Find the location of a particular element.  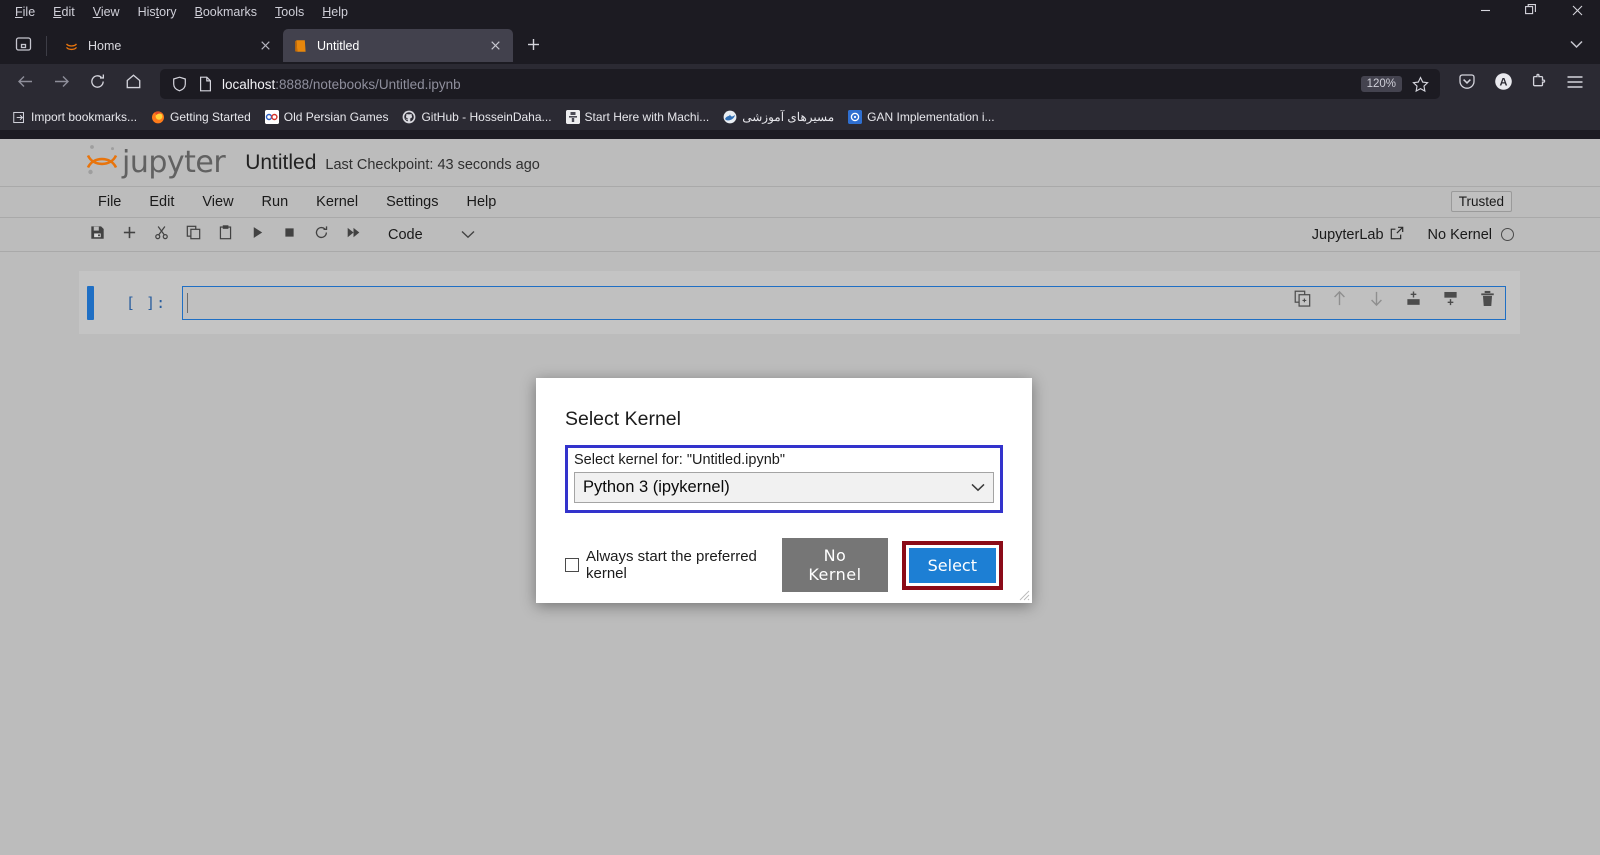

notebook-title: Untitled is located at coordinates (280, 163).